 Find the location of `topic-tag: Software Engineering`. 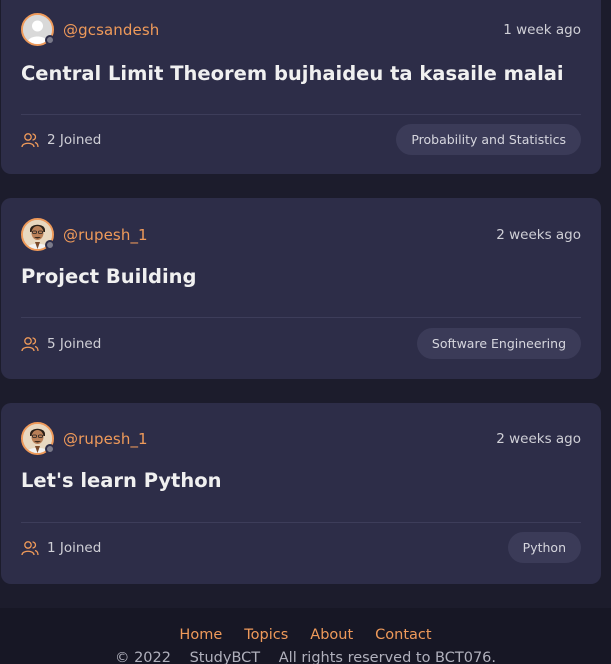

topic-tag: Software Engineering is located at coordinates (498, 343).